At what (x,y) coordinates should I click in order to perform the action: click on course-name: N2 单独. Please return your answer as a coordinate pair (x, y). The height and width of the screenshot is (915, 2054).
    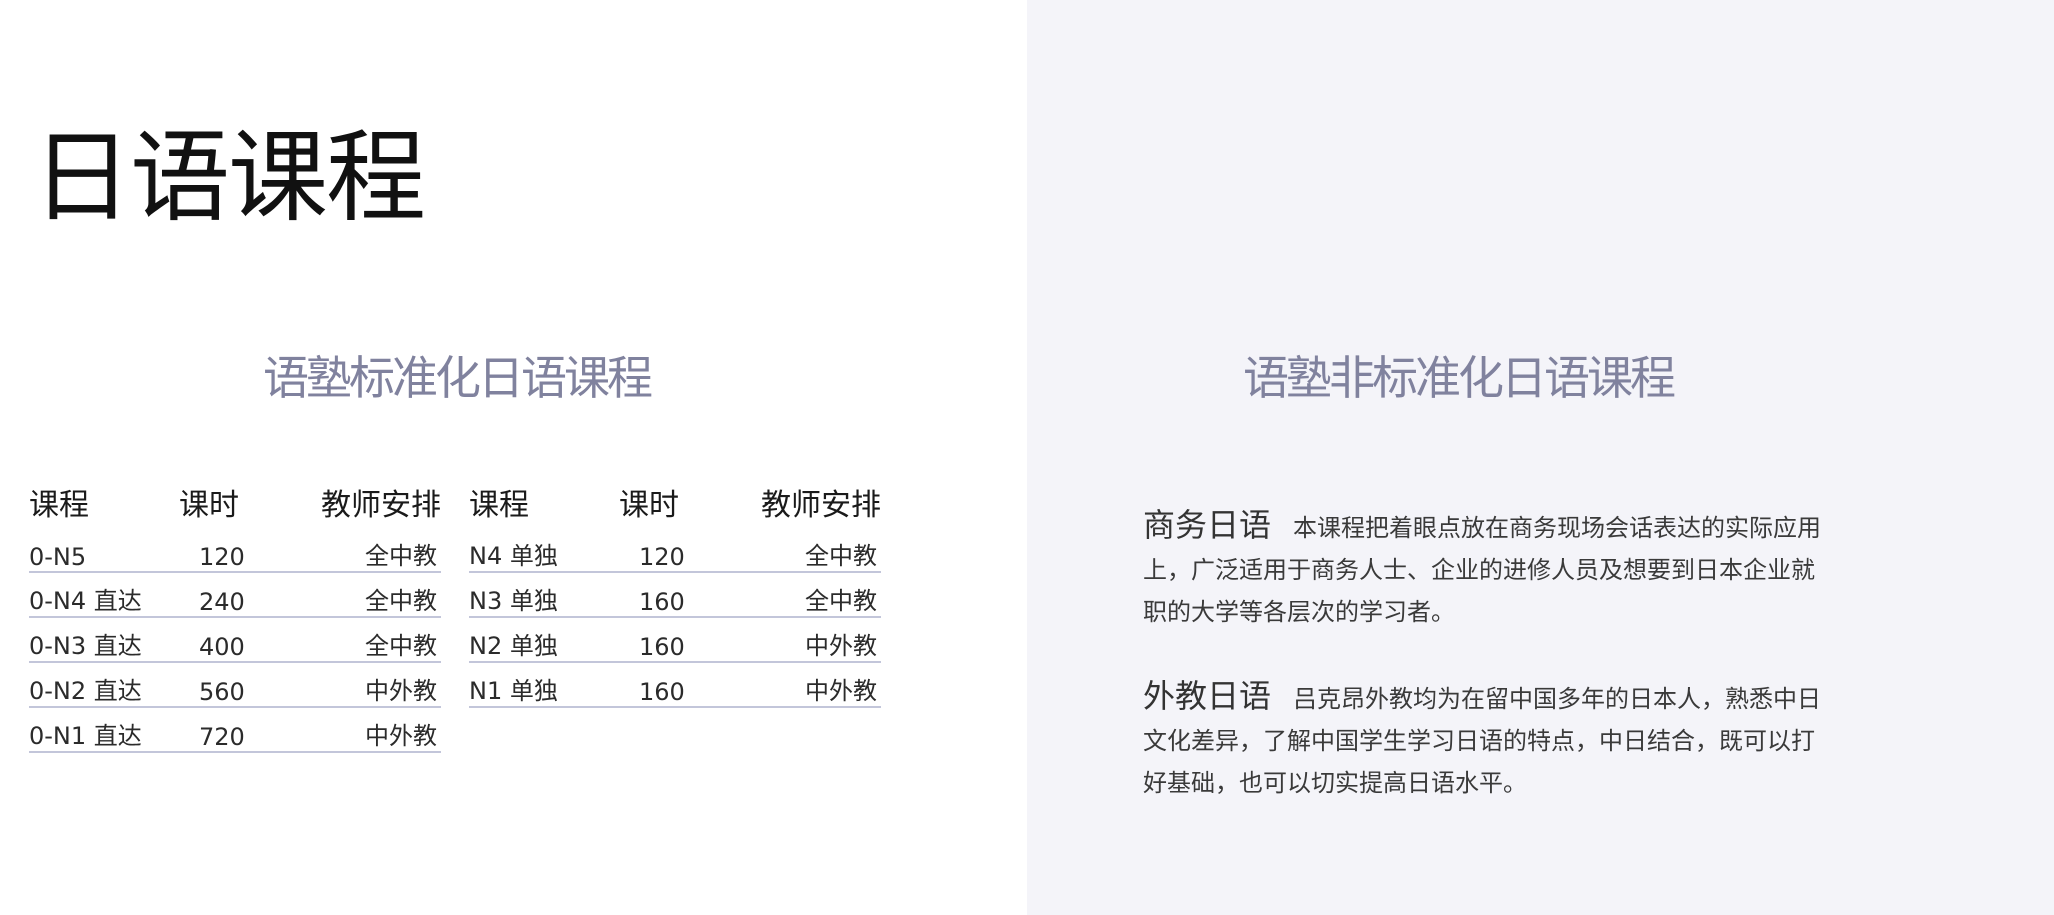
    Looking at the image, I should click on (544, 640).